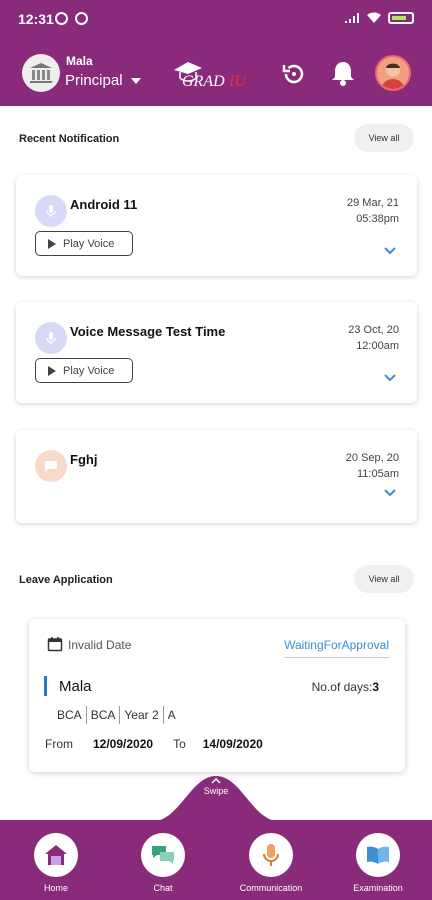 Image resolution: width=432 pixels, height=900 pixels. I want to click on signal-icon, so click(352, 18).